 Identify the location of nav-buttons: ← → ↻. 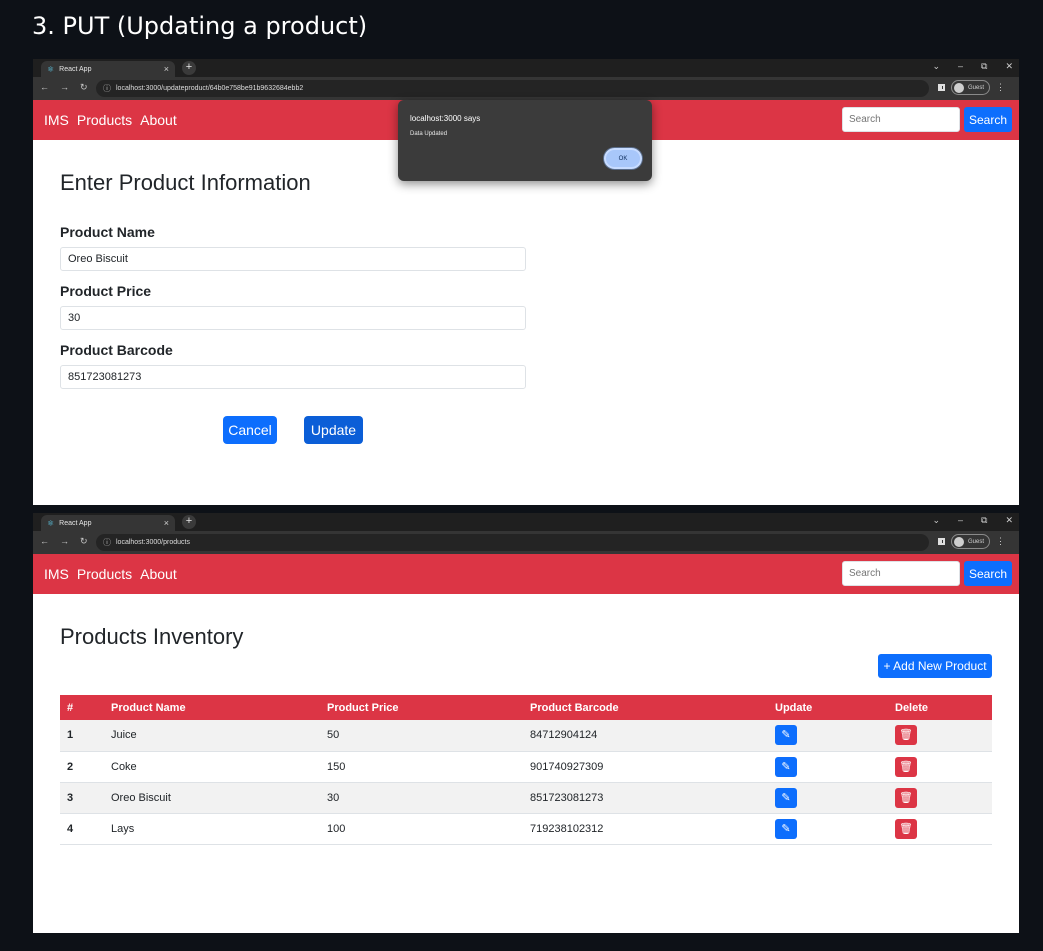
(64, 541).